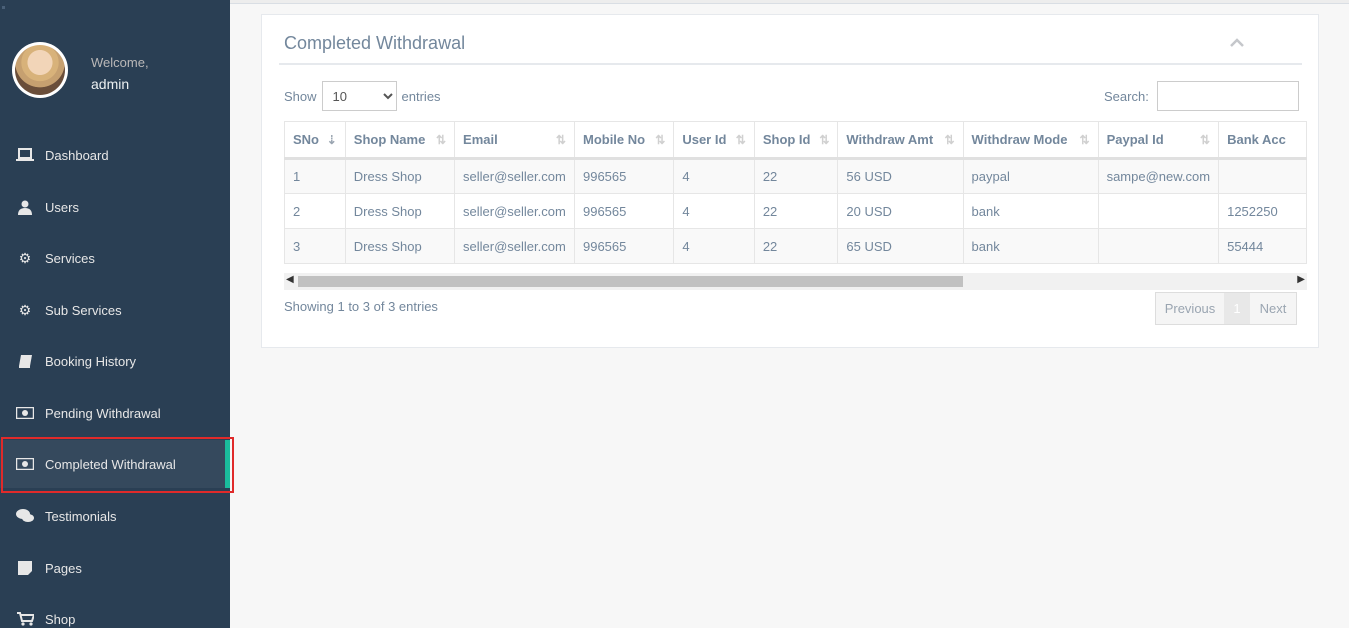 This screenshot has height=628, width=1349. I want to click on user-icon, so click(25, 207).